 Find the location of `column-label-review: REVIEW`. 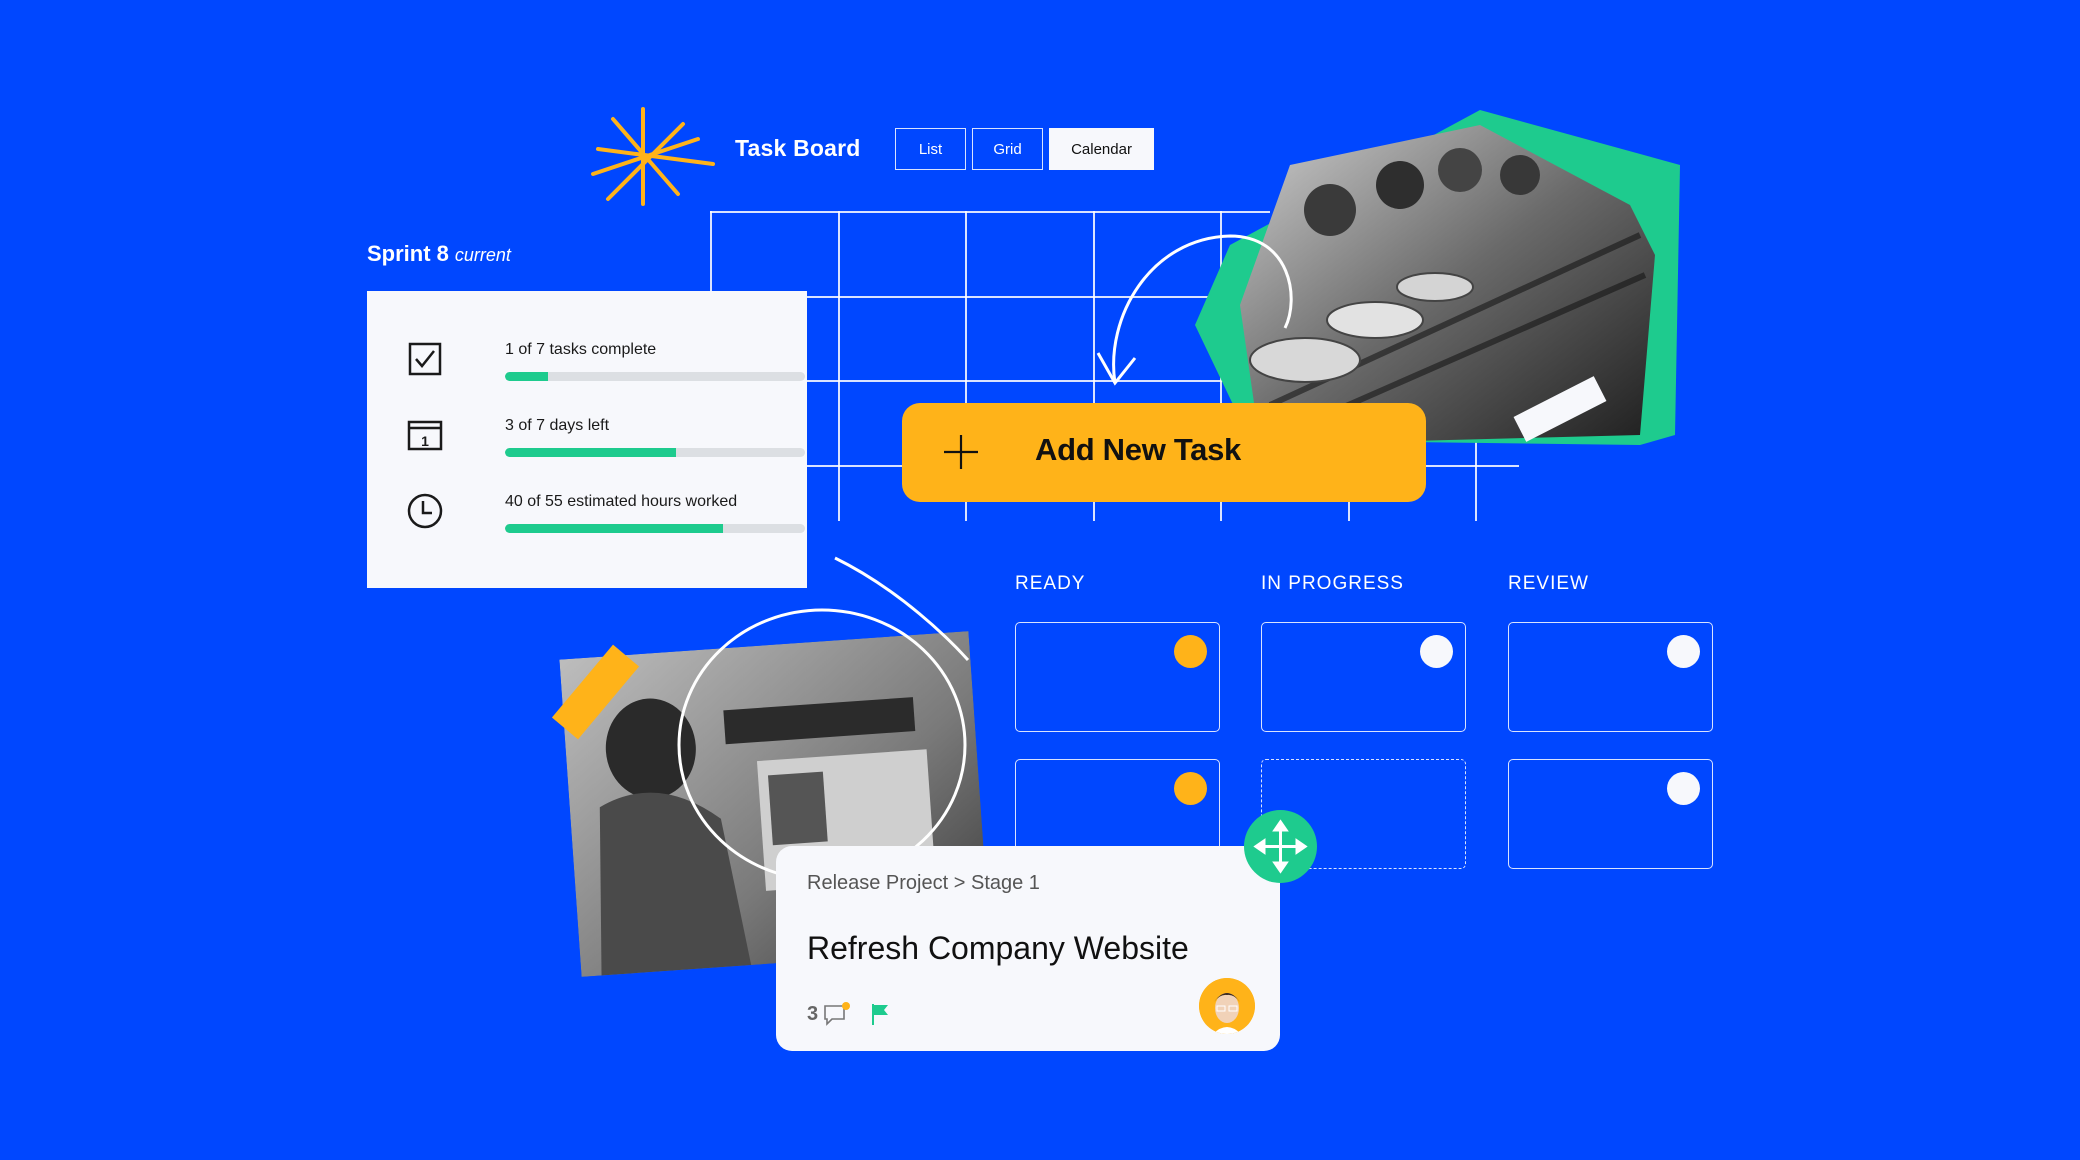

column-label-review: REVIEW is located at coordinates (1548, 583).